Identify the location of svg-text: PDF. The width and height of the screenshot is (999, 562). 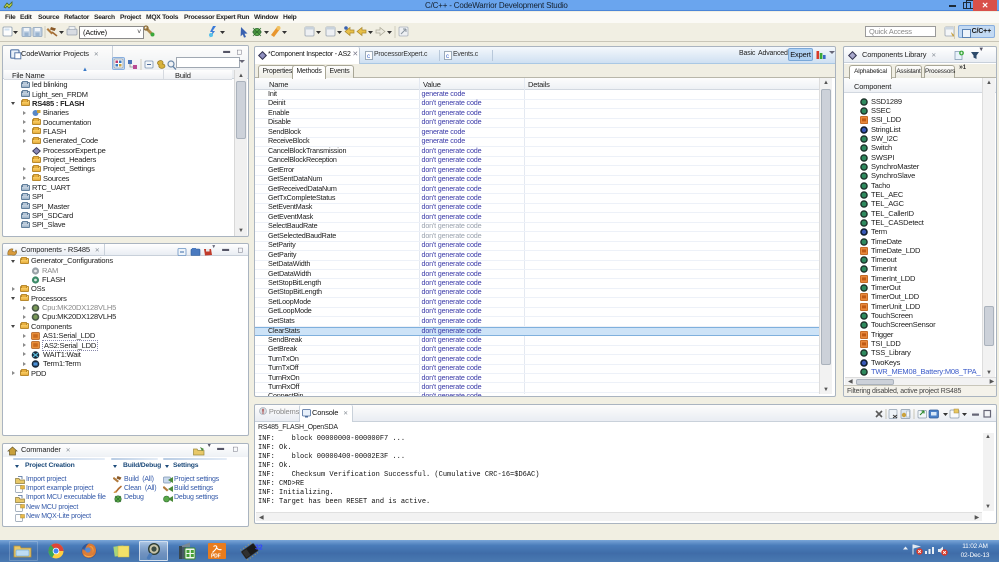
(216, 557).